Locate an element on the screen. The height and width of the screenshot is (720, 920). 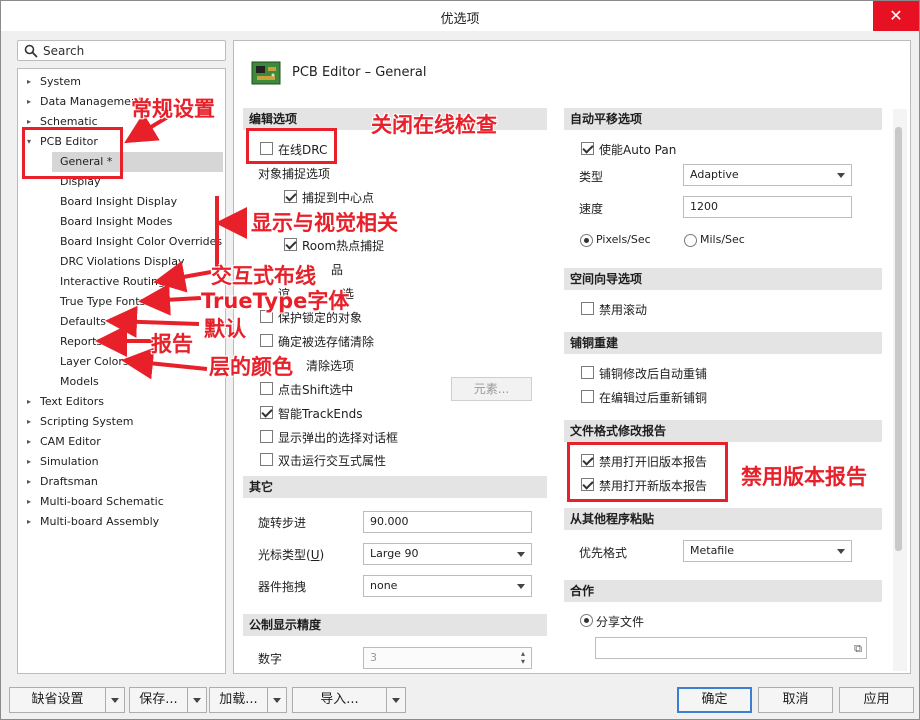
tree-item-system: ▸ System is located at coordinates (121, 82).